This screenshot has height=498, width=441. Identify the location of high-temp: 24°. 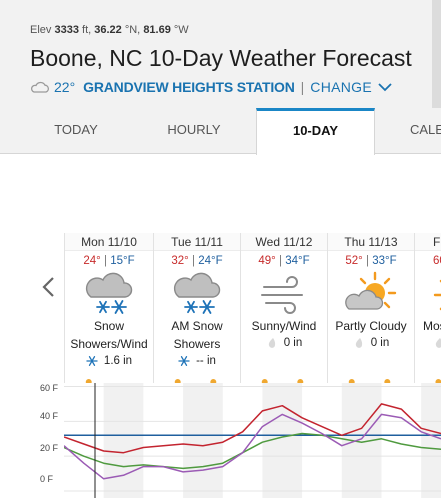
(92, 261).